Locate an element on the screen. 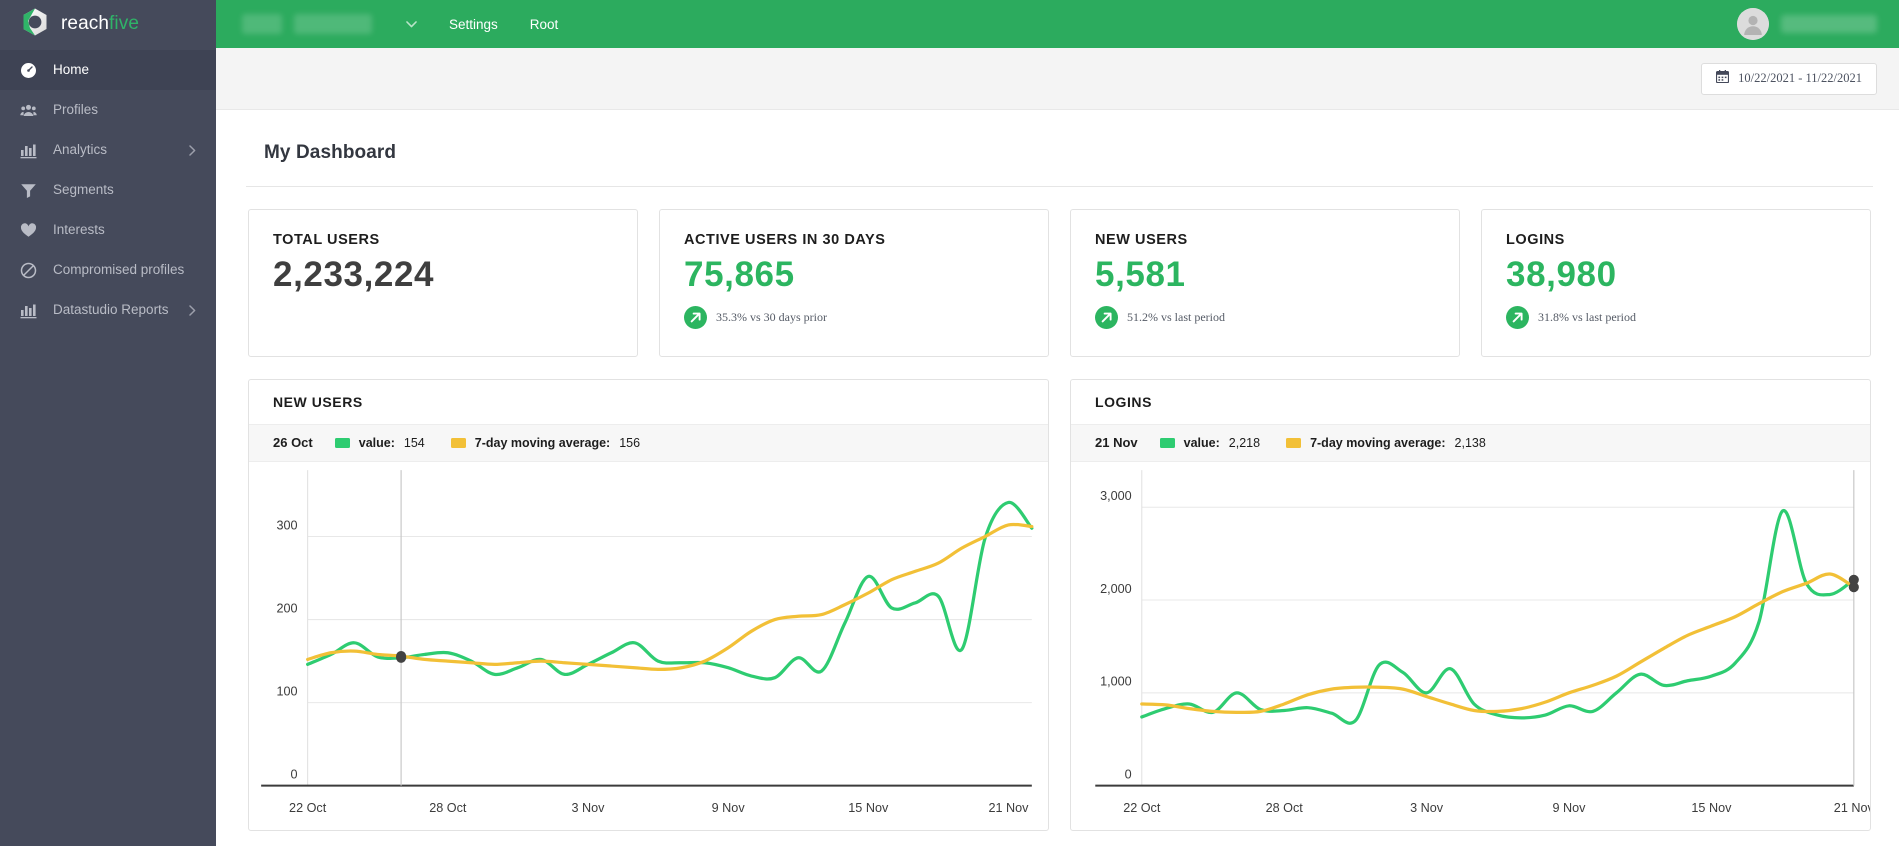 This screenshot has height=846, width=1899. title-divider is located at coordinates (1059, 186).